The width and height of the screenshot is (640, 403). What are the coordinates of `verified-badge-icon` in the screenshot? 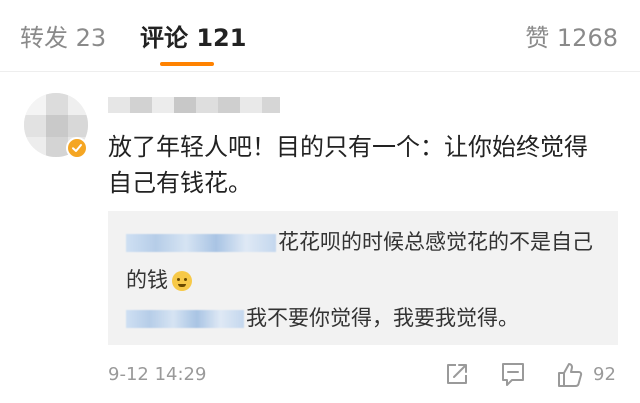 It's located at (77, 148).